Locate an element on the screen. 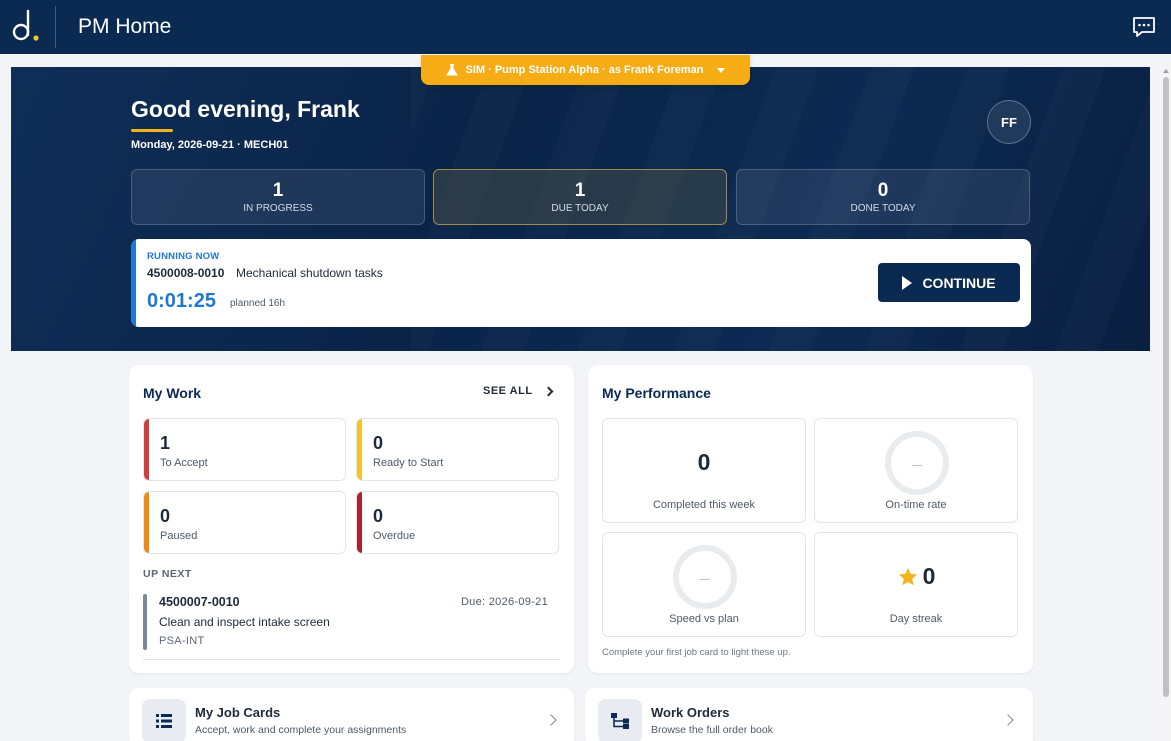 The height and width of the screenshot is (741, 1171). page-scrollbar is located at coordinates (1165, 404).